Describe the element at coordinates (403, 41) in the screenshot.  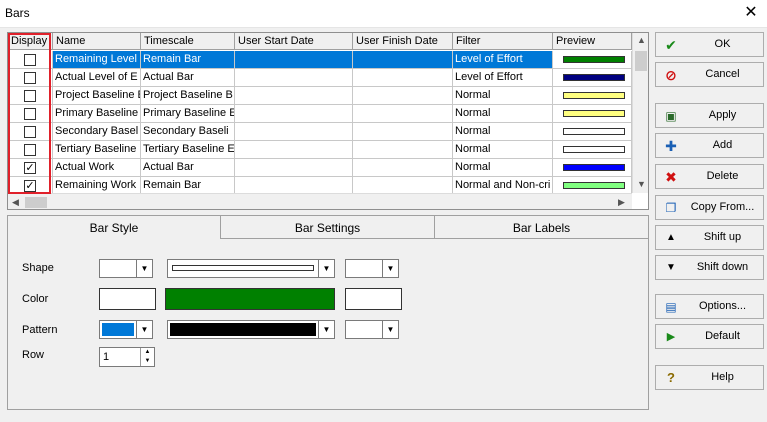
I see `col-user-finish-date: User Finish Date` at that location.